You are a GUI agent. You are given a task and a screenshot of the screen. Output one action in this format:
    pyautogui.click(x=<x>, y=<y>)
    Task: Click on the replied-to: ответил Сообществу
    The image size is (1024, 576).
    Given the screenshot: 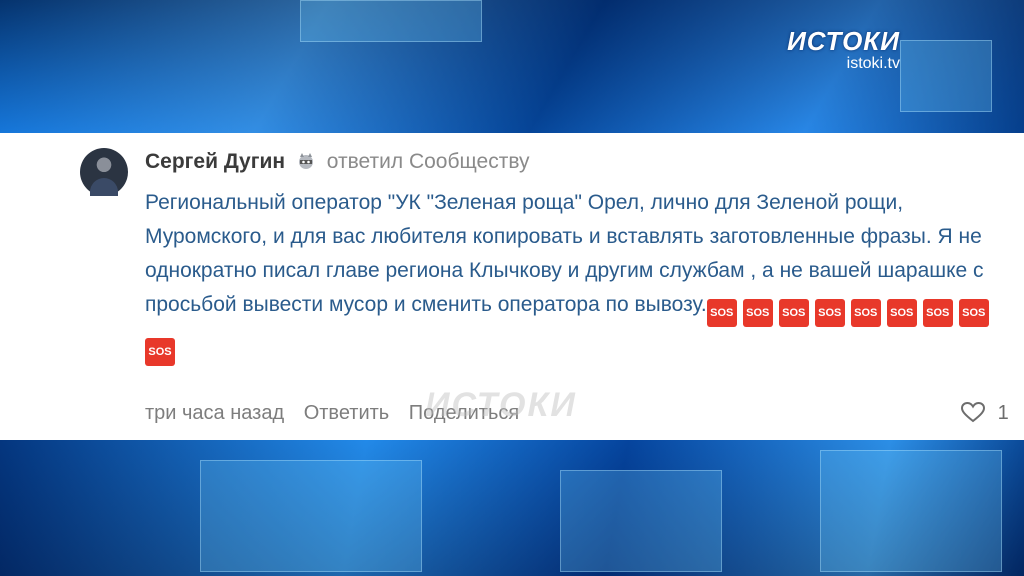 What is the action you would take?
    pyautogui.click(x=428, y=161)
    